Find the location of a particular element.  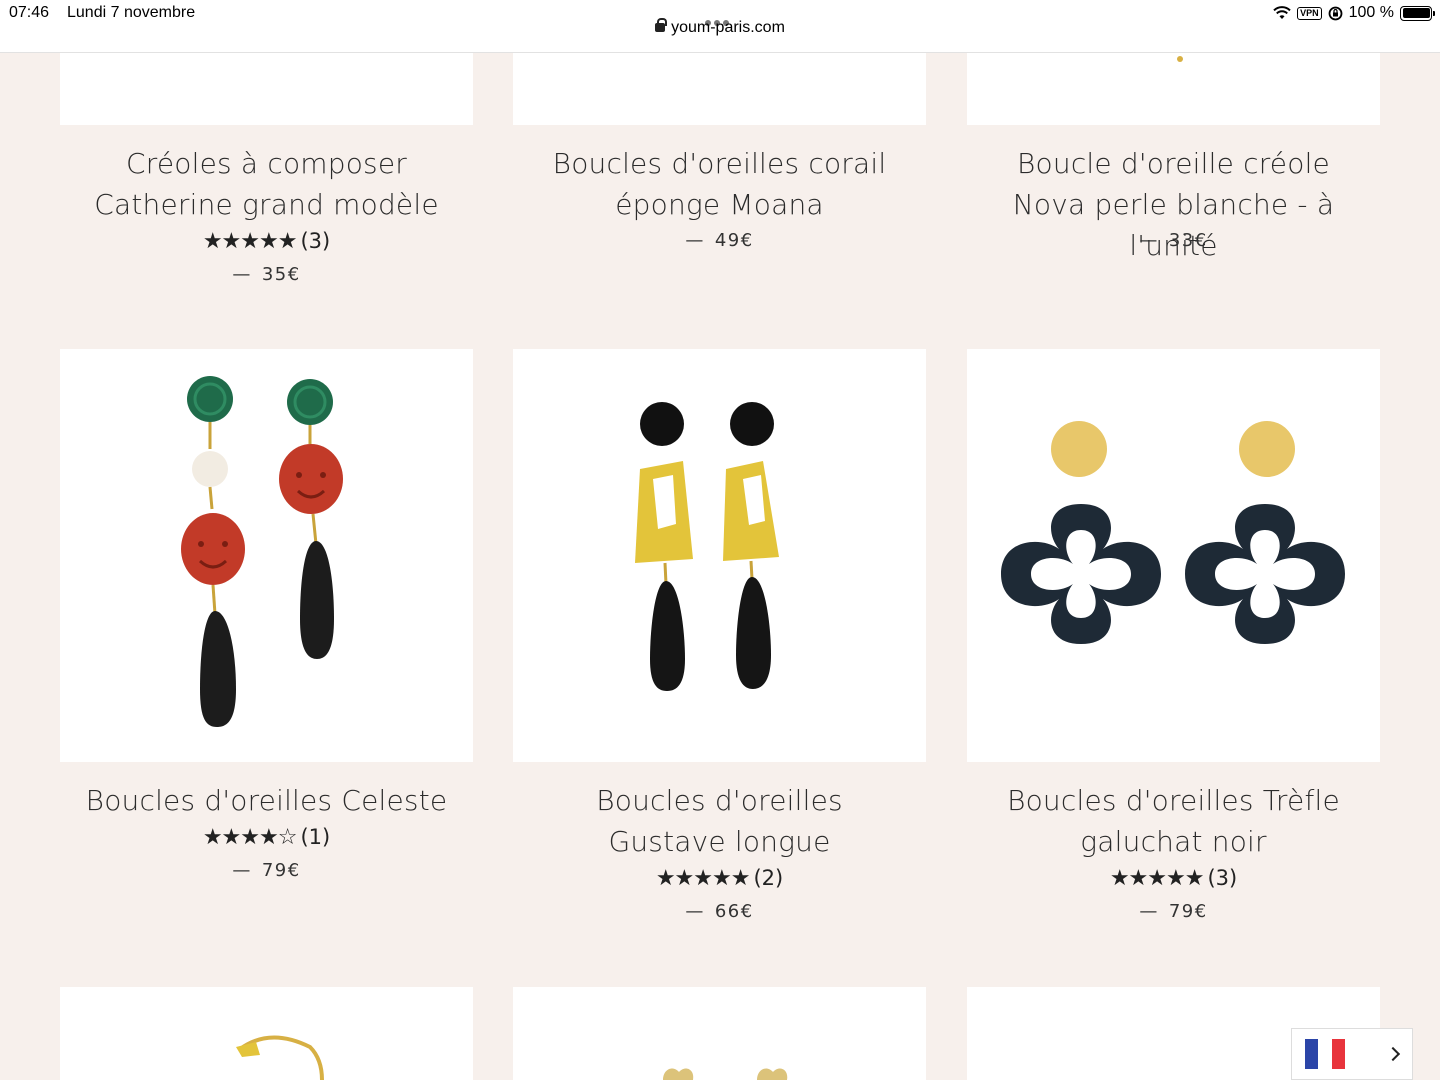

earring-image is located at coordinates (1180, 59).